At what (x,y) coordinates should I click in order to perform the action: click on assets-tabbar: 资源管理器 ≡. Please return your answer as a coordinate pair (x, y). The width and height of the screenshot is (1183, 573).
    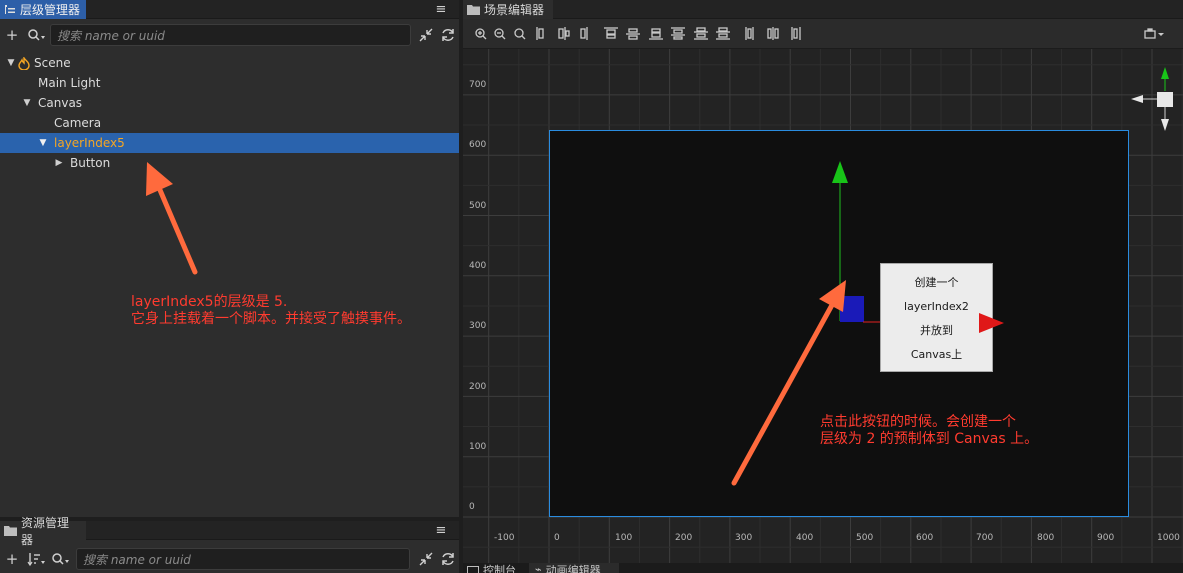
    Looking at the image, I should click on (229, 531).